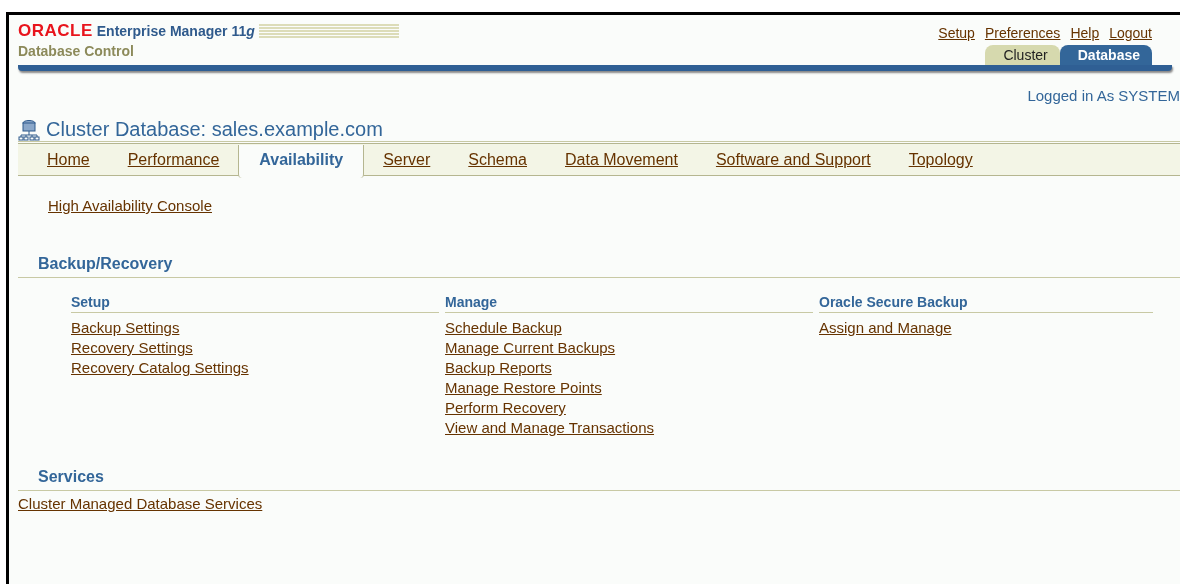 This screenshot has width=1180, height=584. Describe the element at coordinates (497, 160) in the screenshot. I see `tab: Schema` at that location.